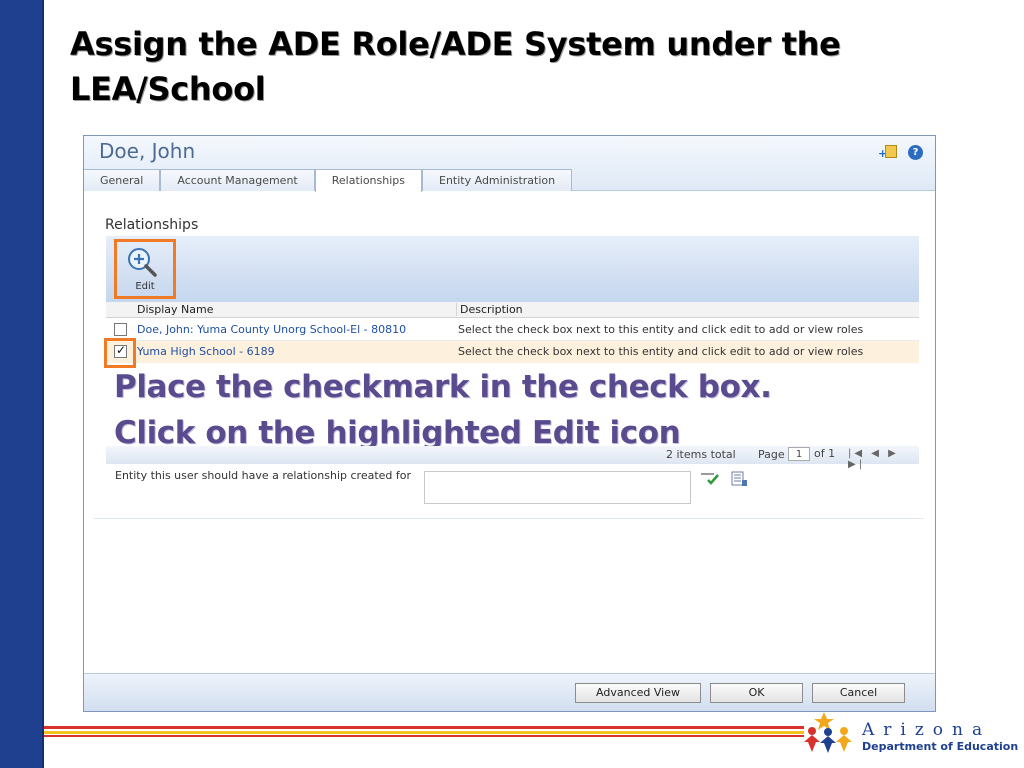 Image resolution: width=1024 pixels, height=768 pixels. I want to click on tab-relationships: Relationships, so click(368, 180).